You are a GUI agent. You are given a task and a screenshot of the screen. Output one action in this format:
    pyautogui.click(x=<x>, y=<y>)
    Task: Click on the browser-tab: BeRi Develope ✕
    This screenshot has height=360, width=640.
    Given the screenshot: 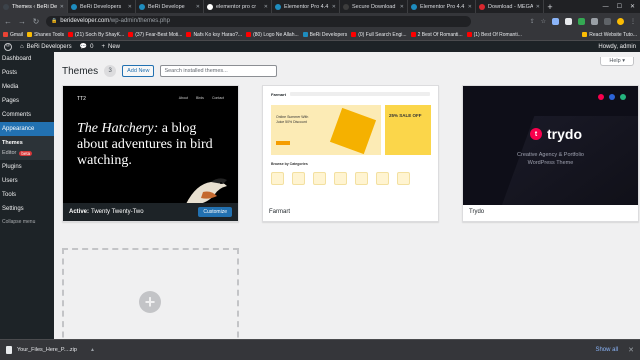 What is the action you would take?
    pyautogui.click(x=170, y=6)
    